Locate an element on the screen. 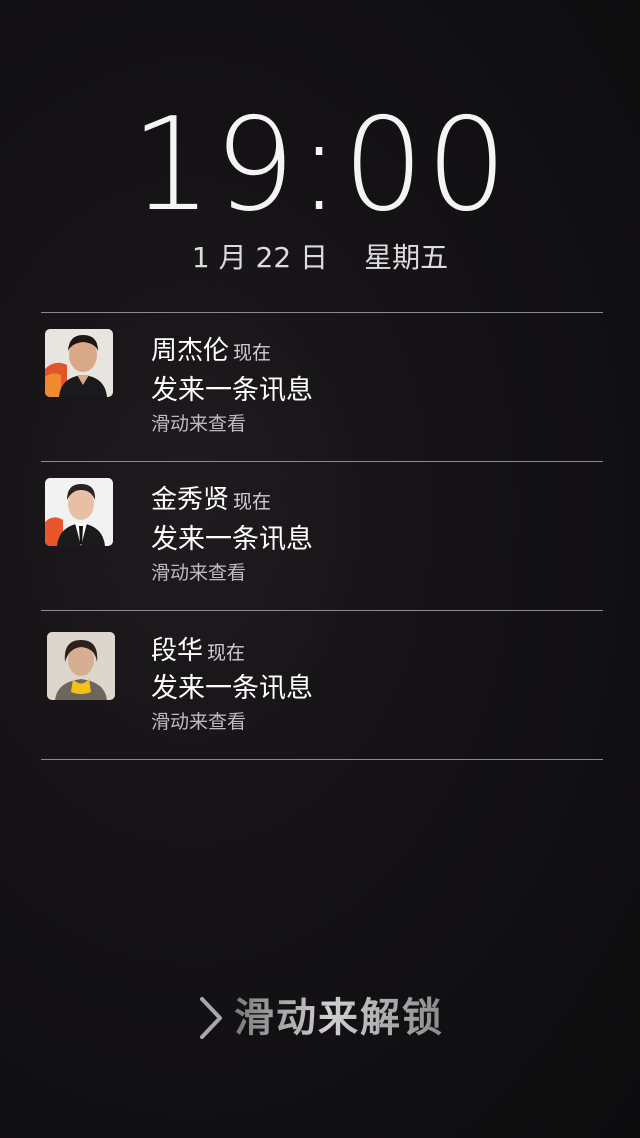 This screenshot has width=640, height=1138. unlock-label: 滑动来解锁 is located at coordinates (339, 1018).